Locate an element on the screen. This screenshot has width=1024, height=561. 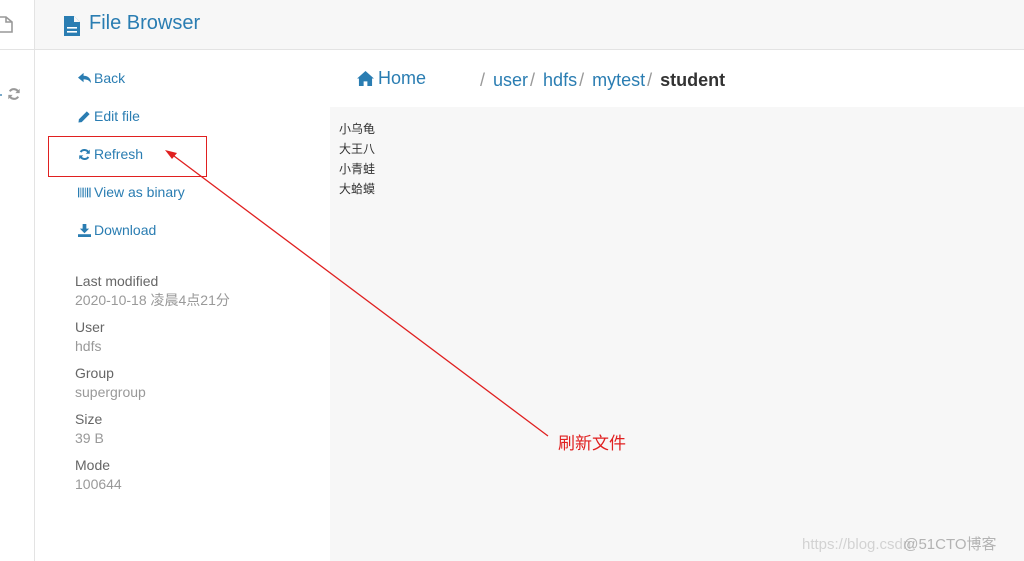
meta-value: hdfs is located at coordinates (88, 346).